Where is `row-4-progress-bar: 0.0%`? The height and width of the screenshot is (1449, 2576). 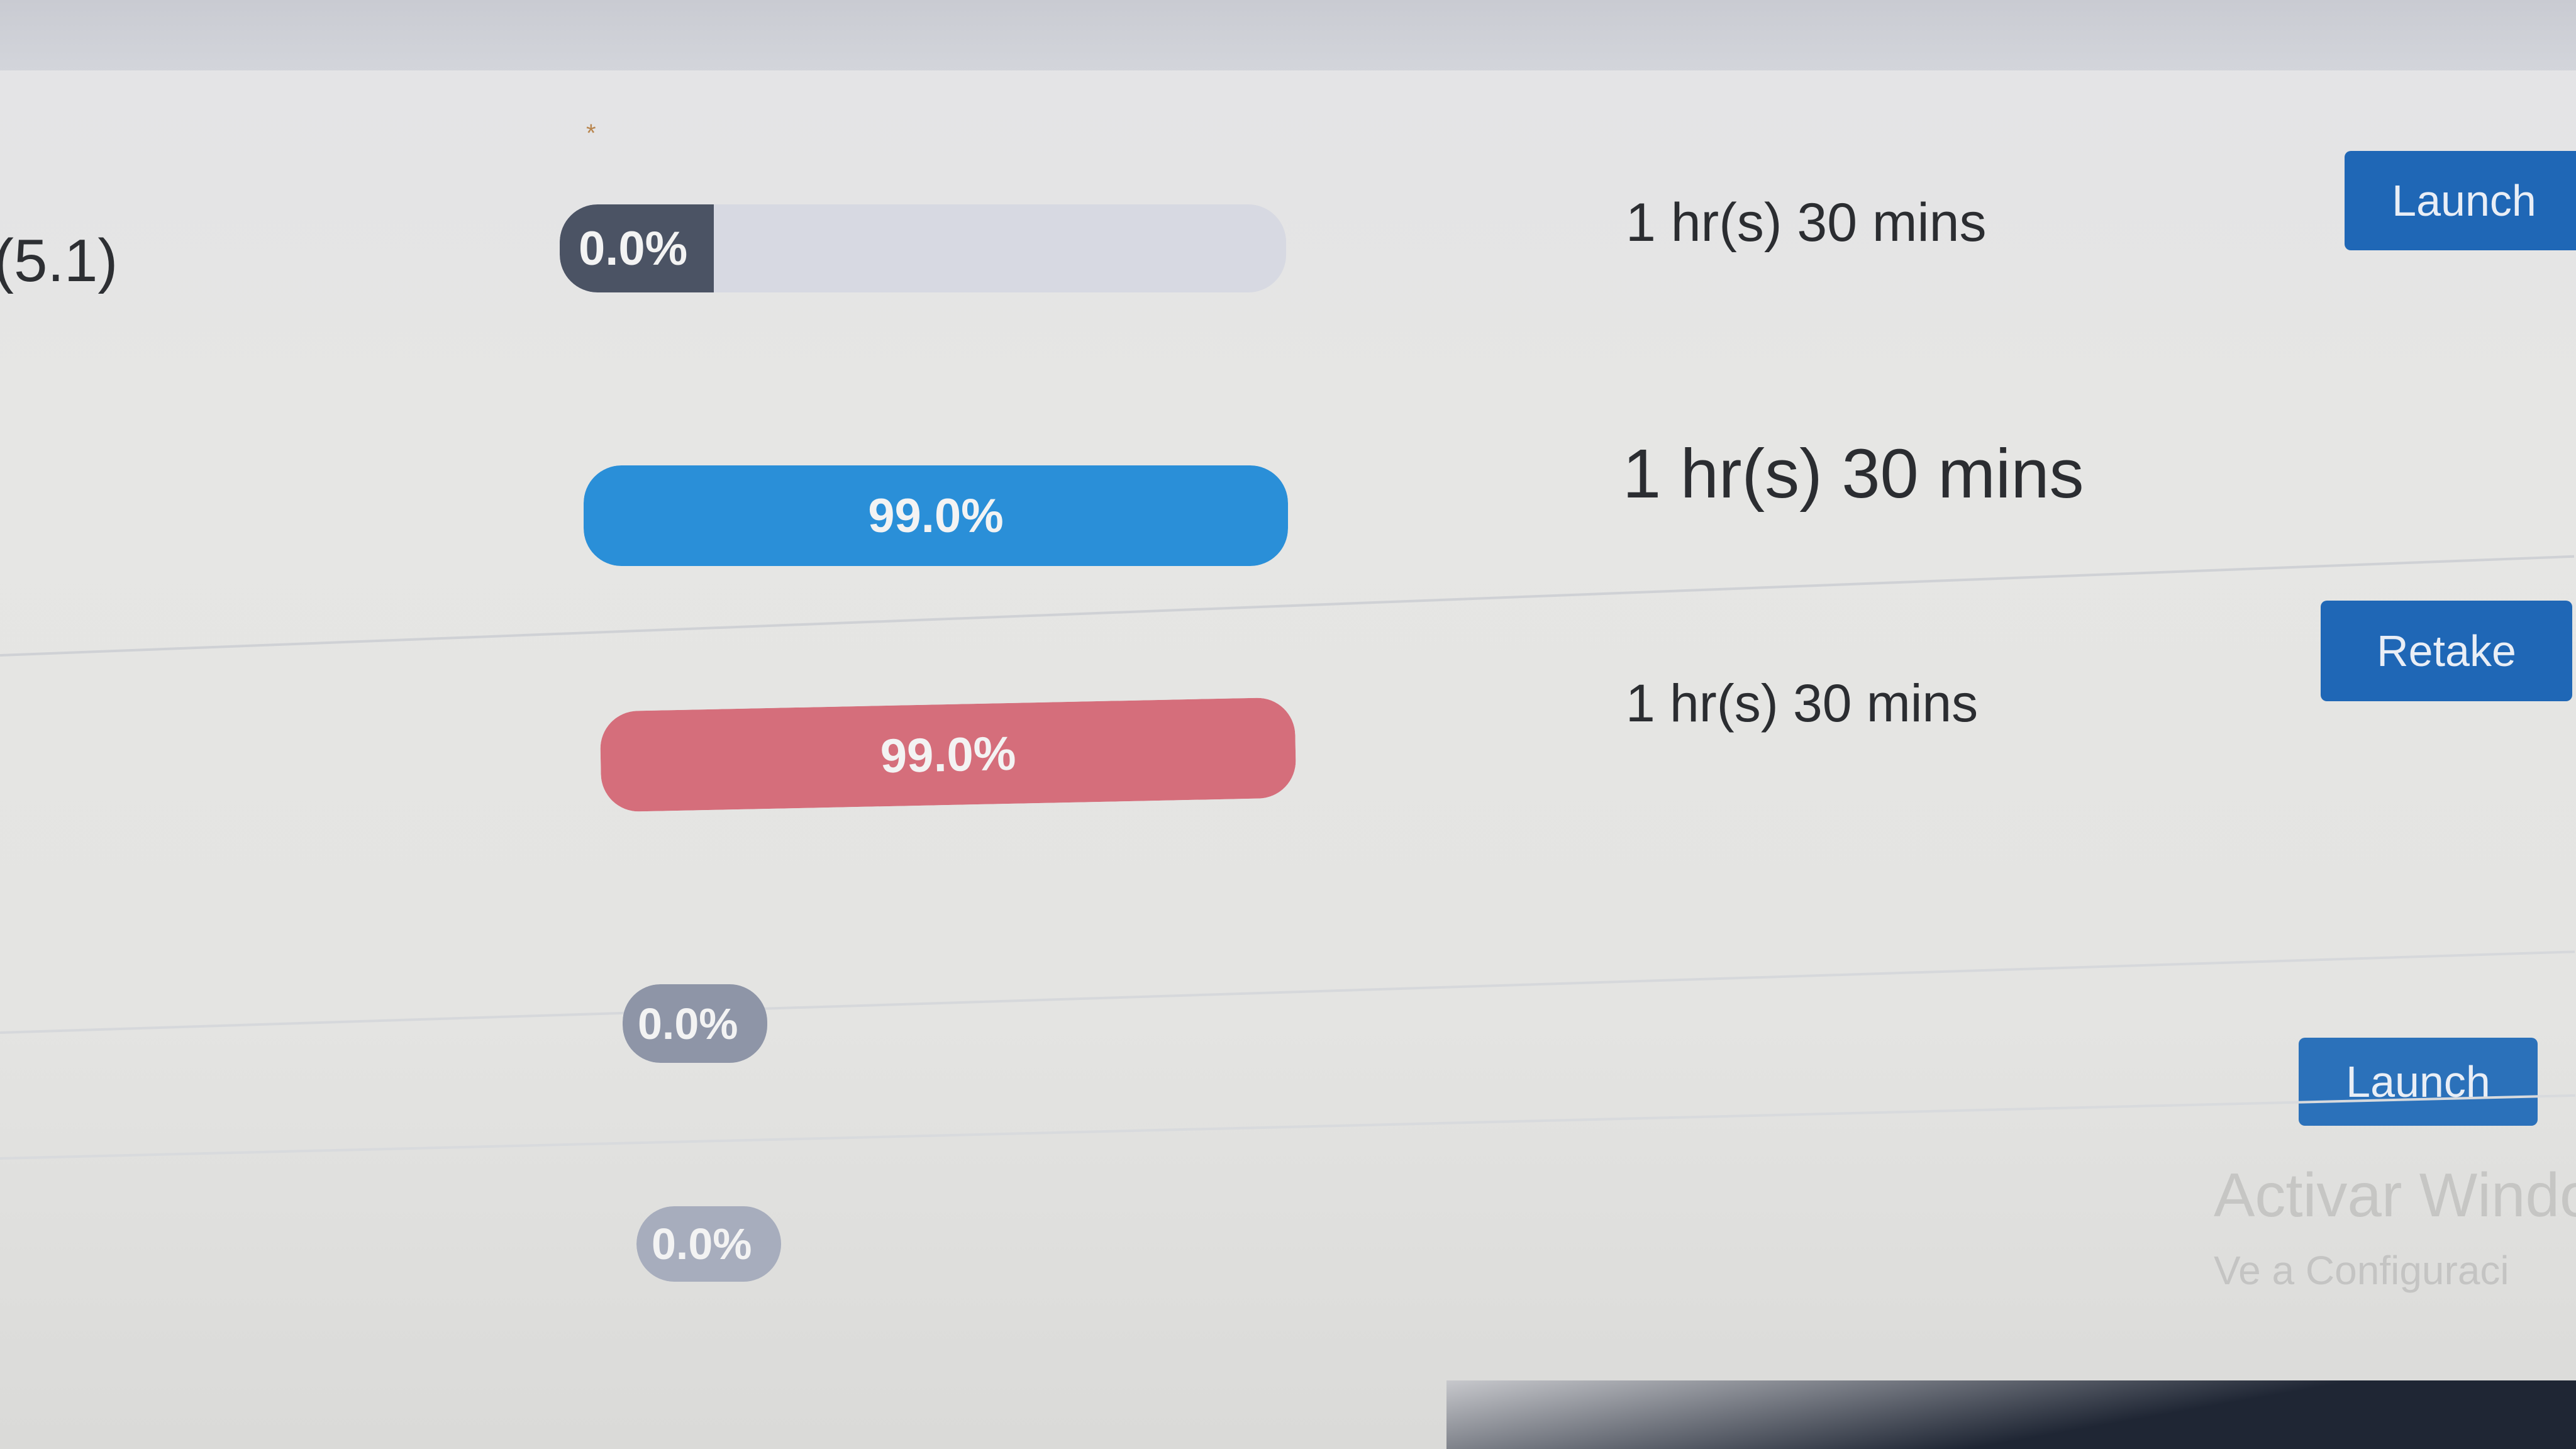 row-4-progress-bar: 0.0% is located at coordinates (695, 1023).